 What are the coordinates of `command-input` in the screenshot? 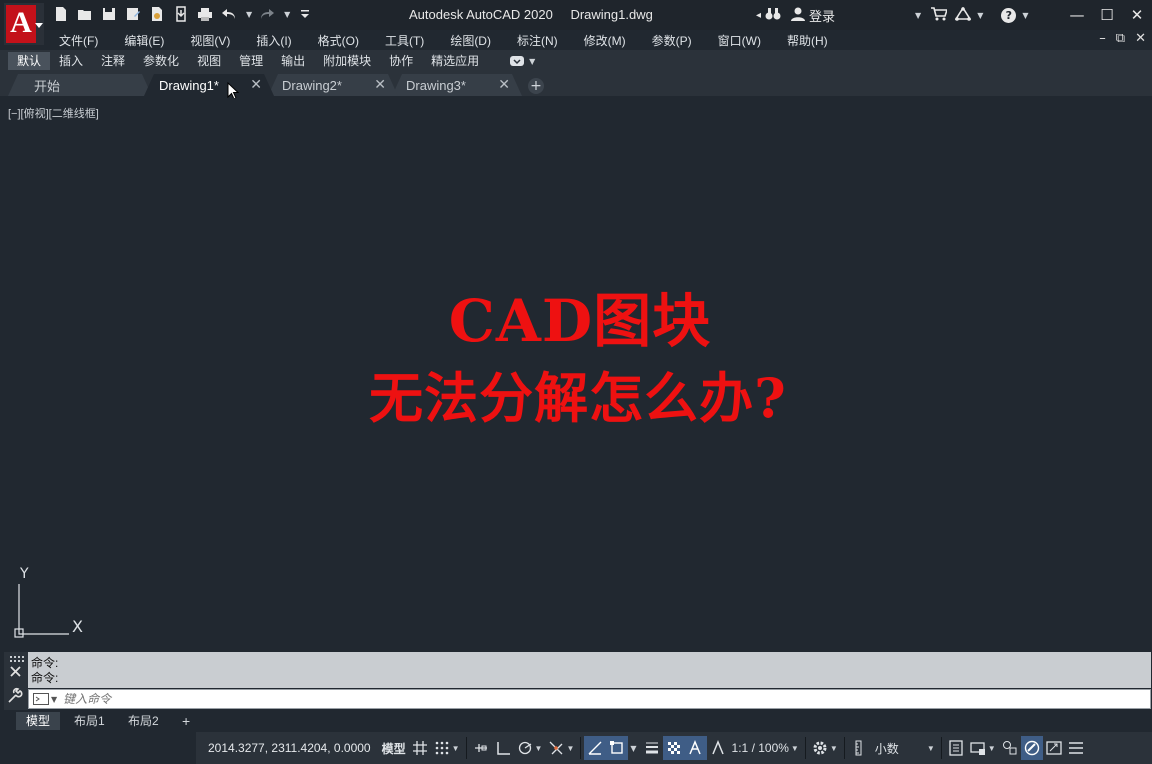 It's located at (363, 699).